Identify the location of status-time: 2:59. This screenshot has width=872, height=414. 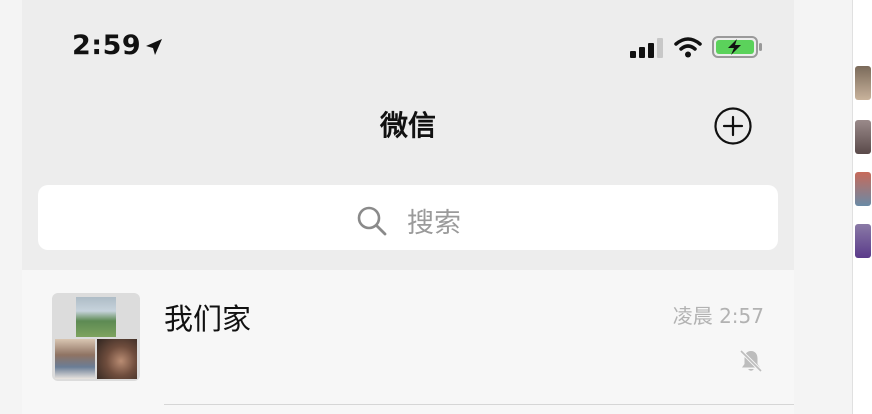
(107, 45).